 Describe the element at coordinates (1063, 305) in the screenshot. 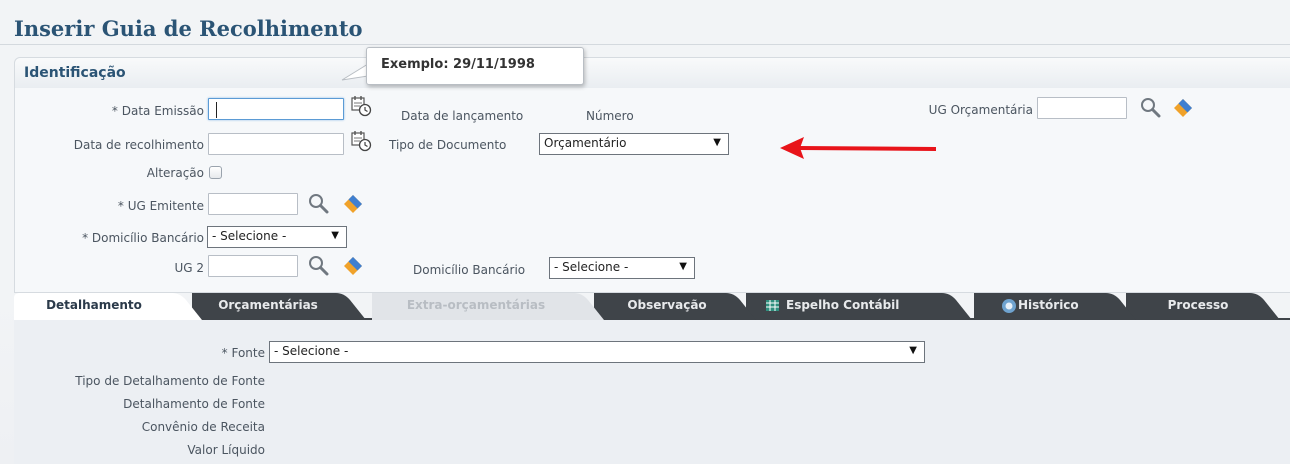

I see `tab-historico: Histórico` at that location.